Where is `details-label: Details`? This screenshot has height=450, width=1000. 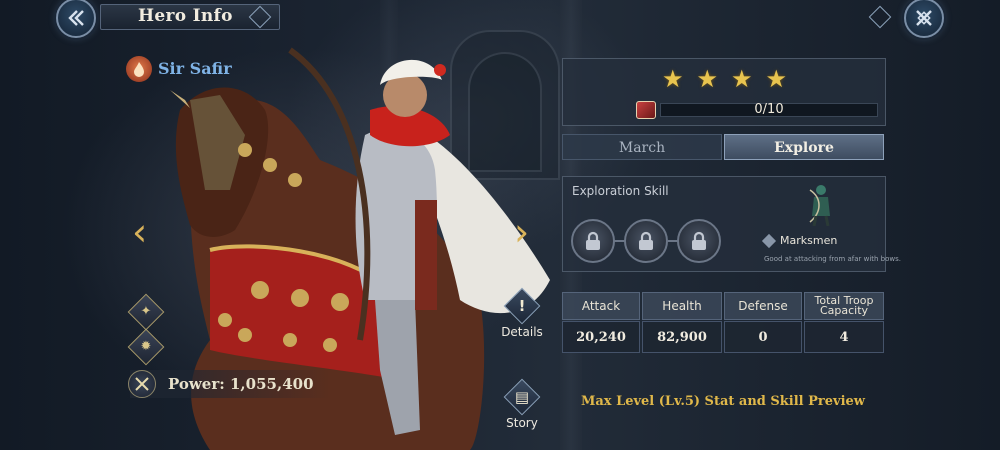 details-label: Details is located at coordinates (522, 332).